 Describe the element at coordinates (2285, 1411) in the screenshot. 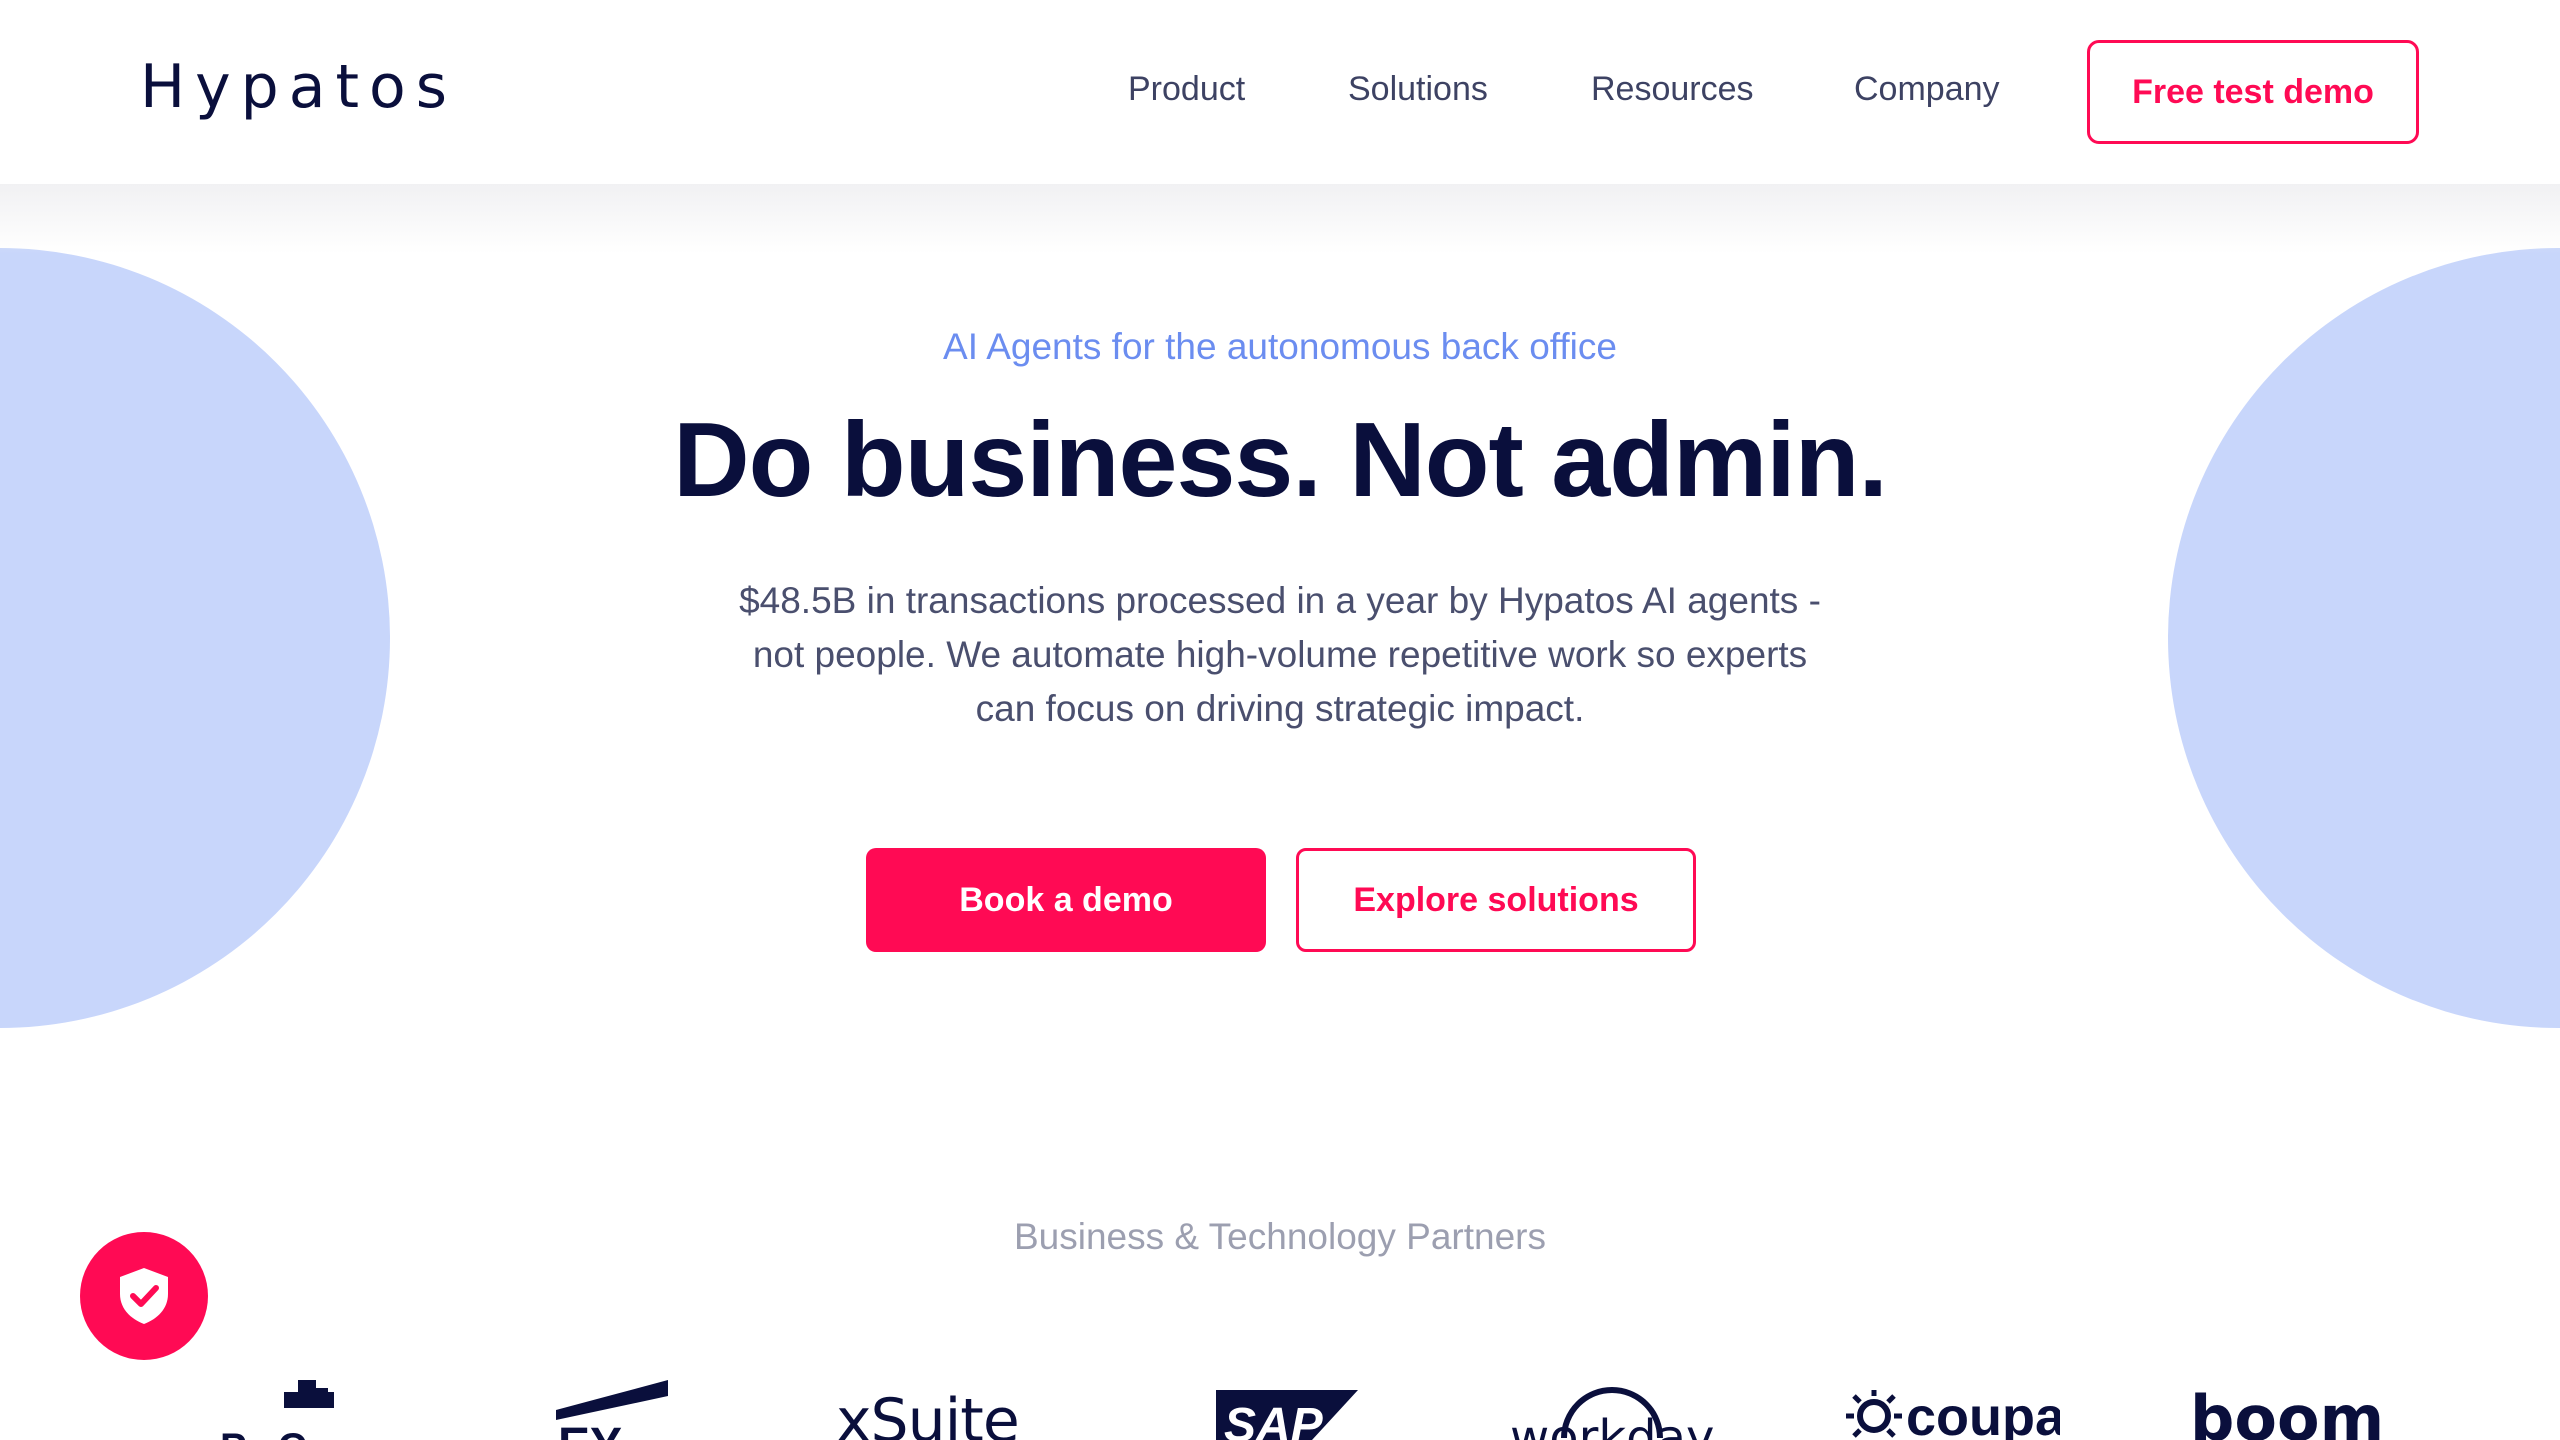

I see `boomi-wordmark: boomi` at that location.